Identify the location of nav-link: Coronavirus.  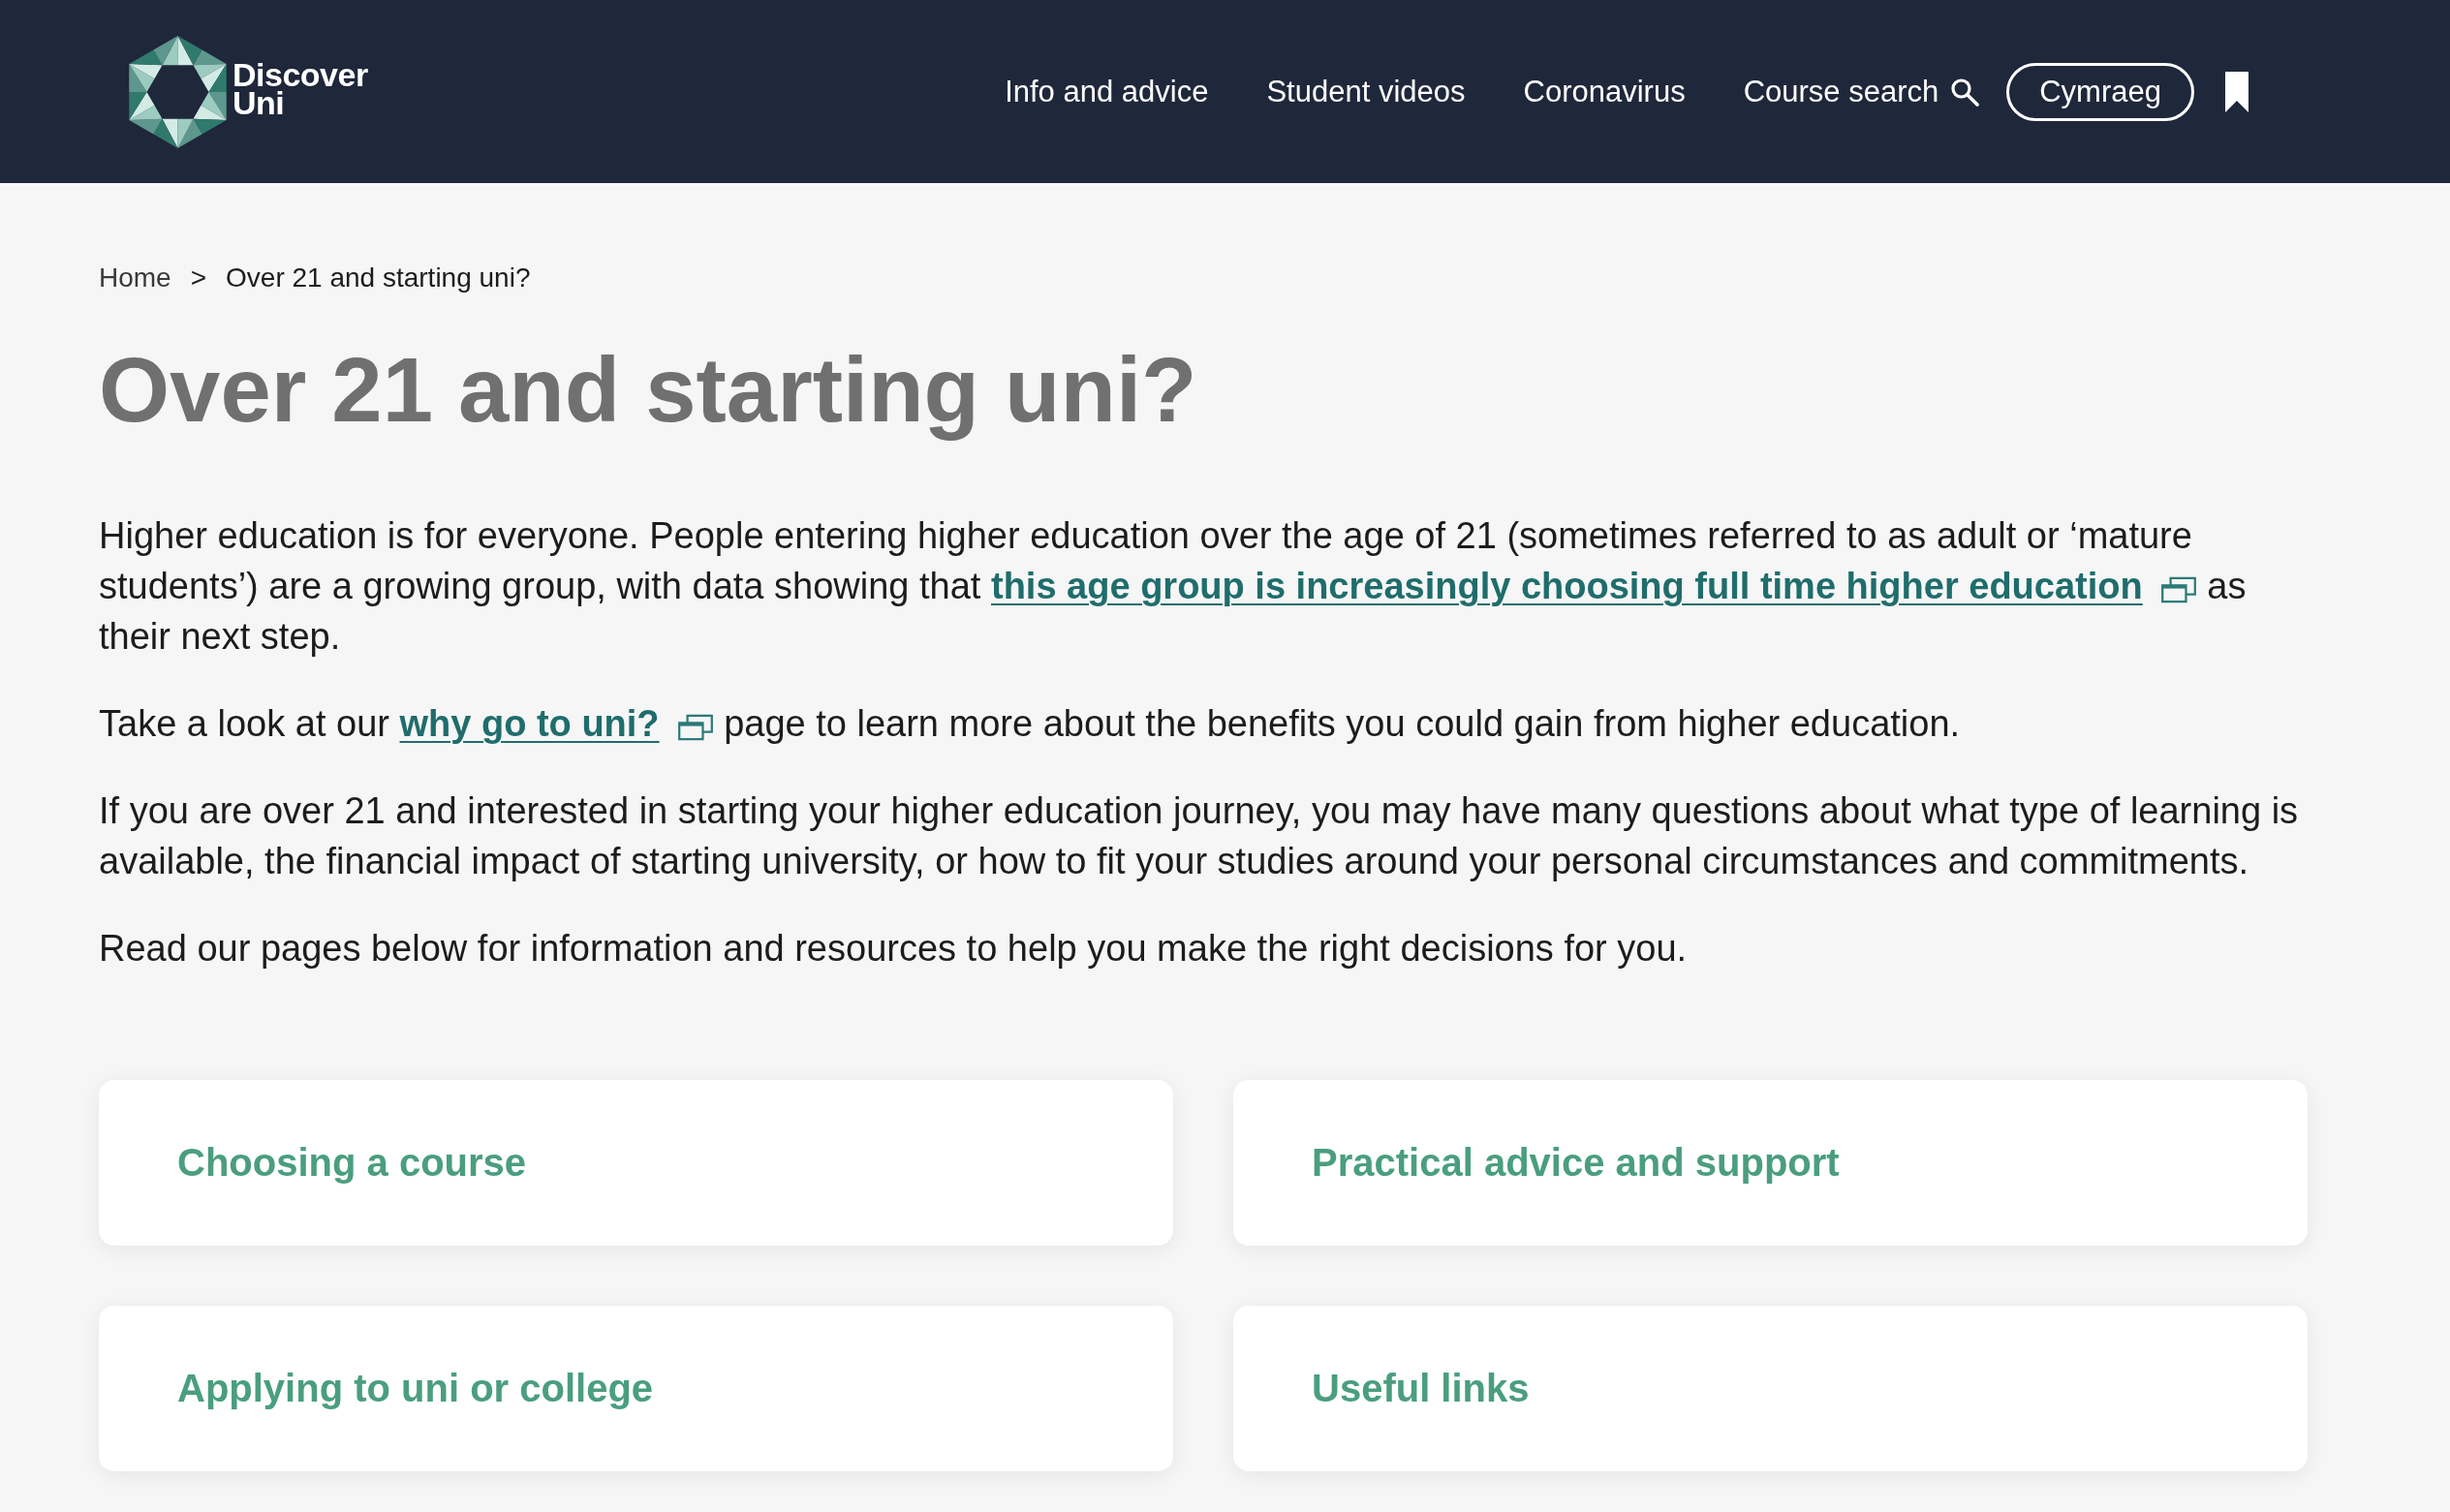
(1604, 92).